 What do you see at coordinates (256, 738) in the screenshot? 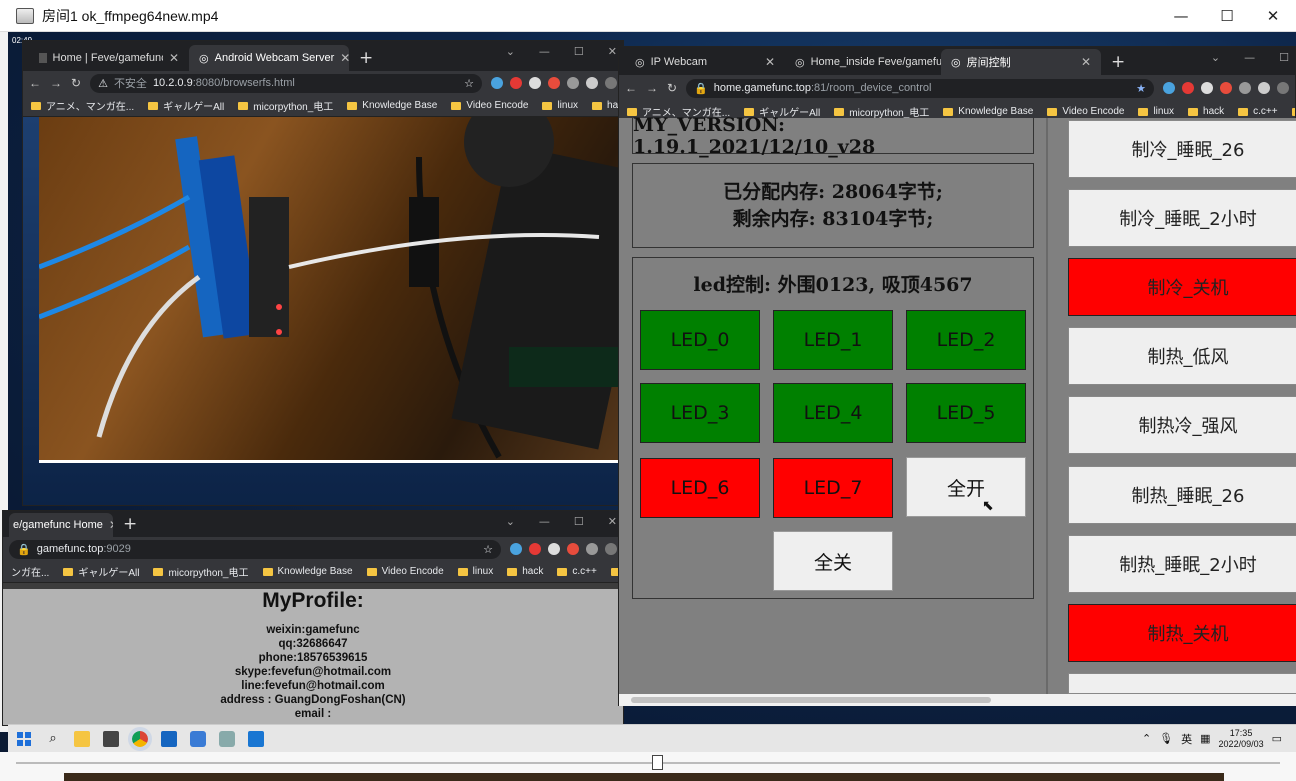
I see `photos-icon` at bounding box center [256, 738].